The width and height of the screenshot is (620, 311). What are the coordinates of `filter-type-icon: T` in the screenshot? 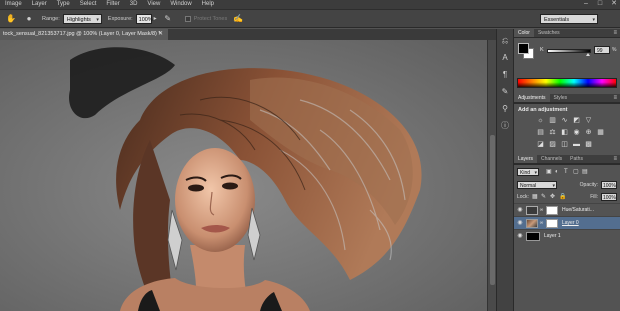 It's located at (567, 172).